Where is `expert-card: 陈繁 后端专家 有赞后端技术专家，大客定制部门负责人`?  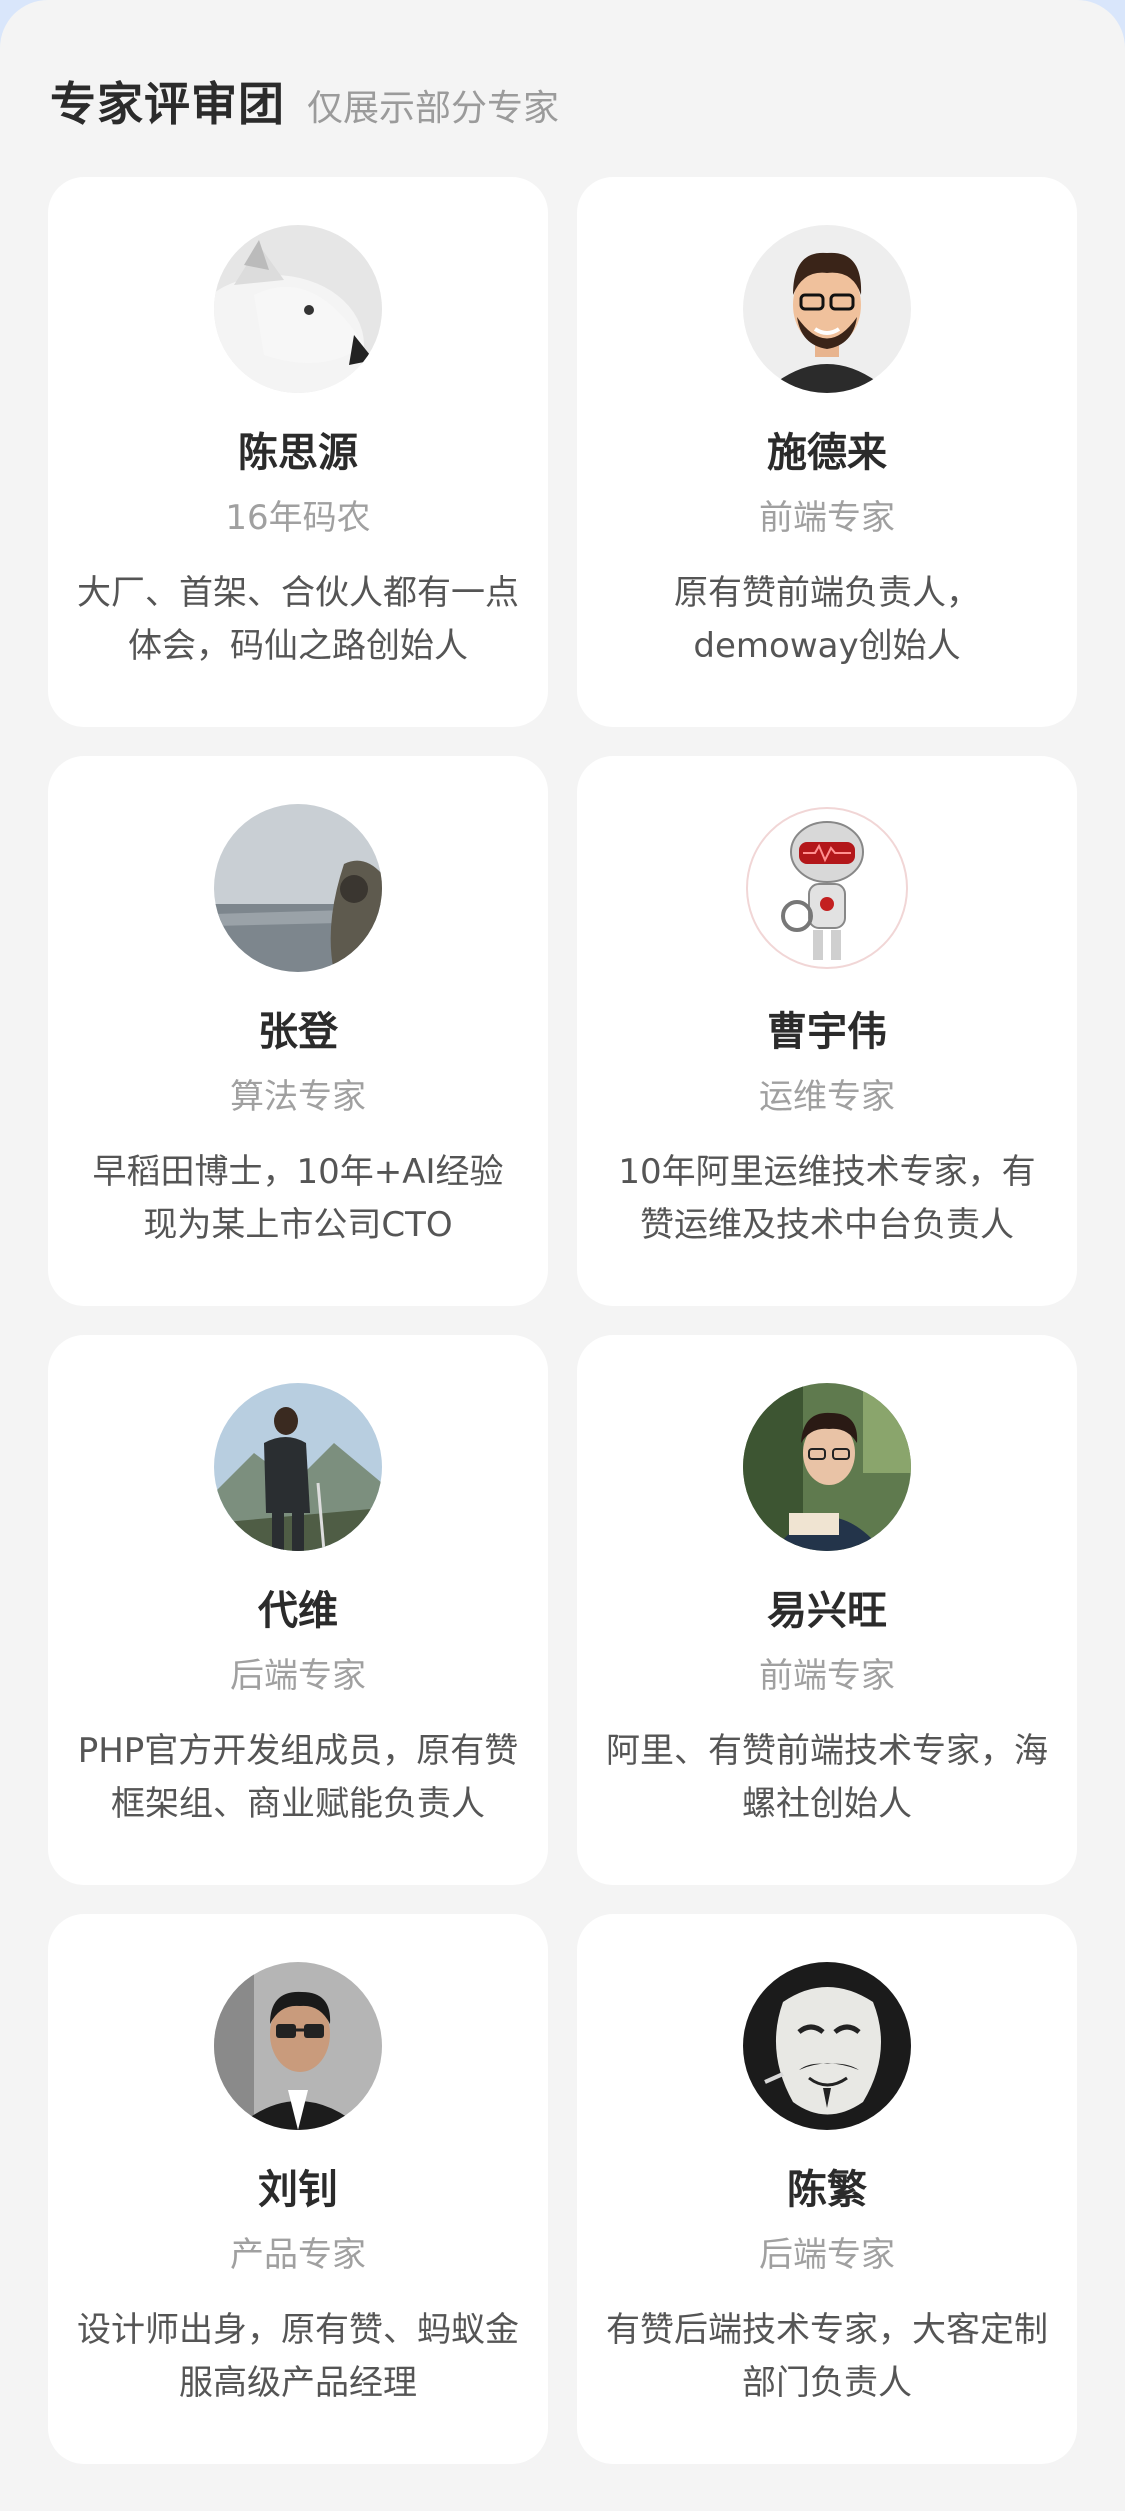
expert-card: 陈繁 后端专家 有赞后端技术专家，大客定制部门负责人 is located at coordinates (827, 2189).